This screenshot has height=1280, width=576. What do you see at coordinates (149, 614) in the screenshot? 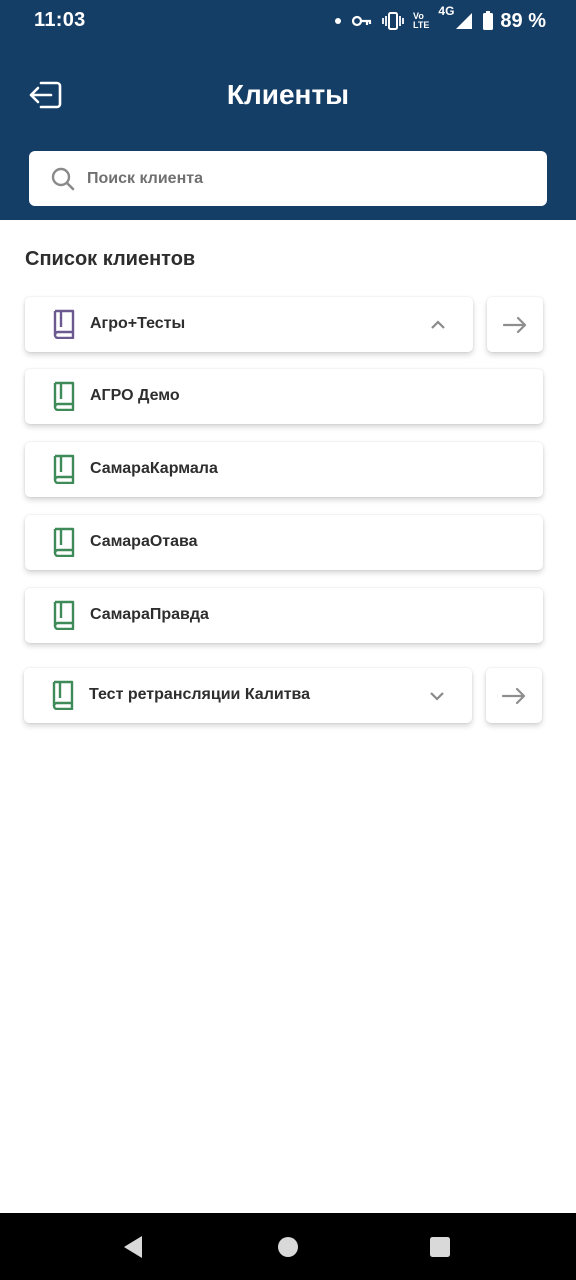
I see `client-label: СамараПравда` at bounding box center [149, 614].